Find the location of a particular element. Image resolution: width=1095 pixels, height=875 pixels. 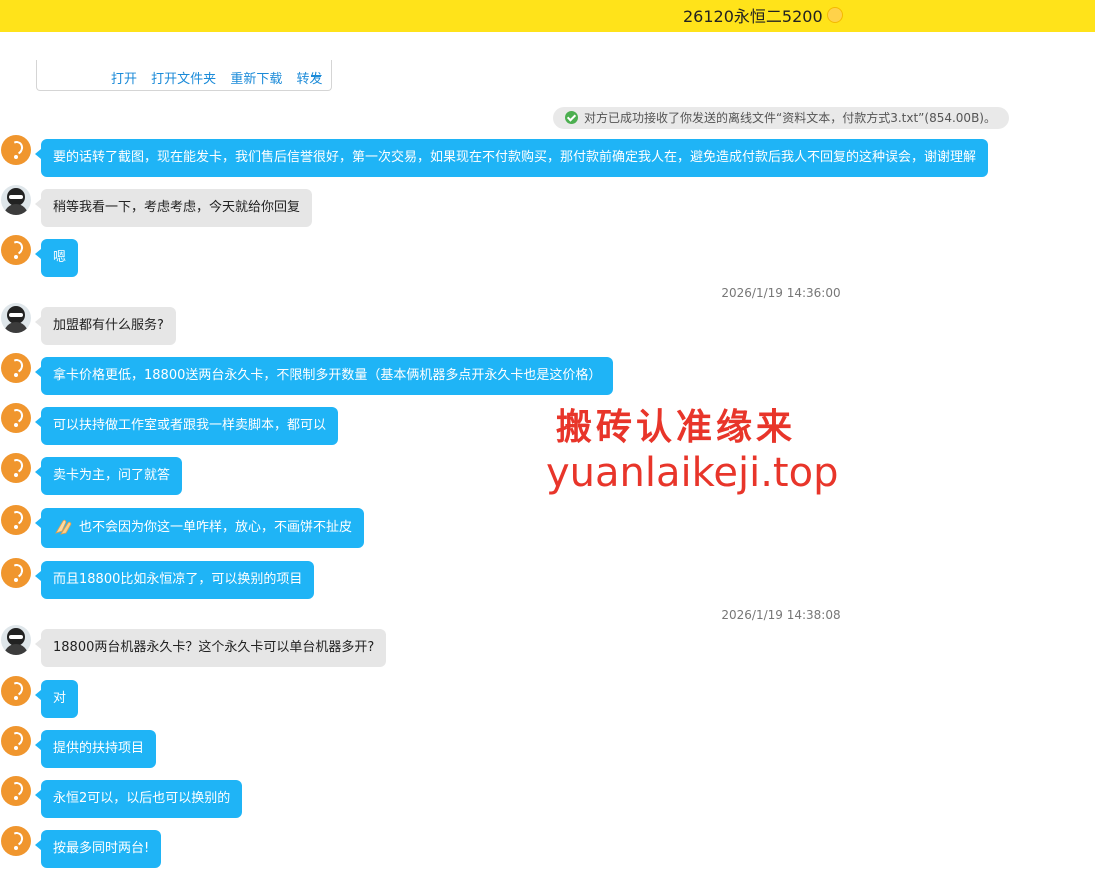

open-folder-link: 打开文件夹 is located at coordinates (183, 79).